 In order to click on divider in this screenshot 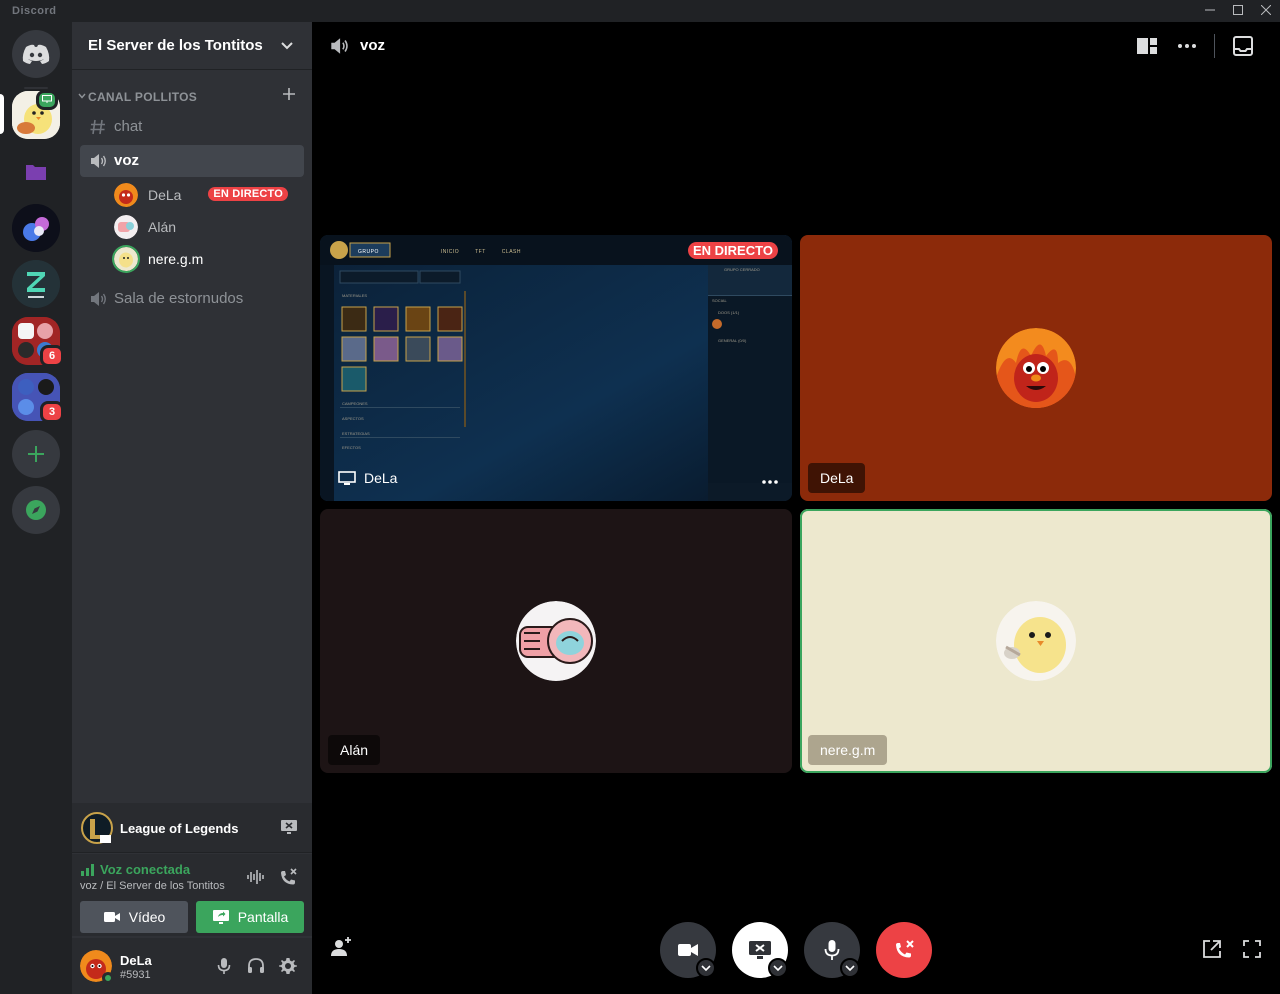, I will do `click(1214, 46)`.